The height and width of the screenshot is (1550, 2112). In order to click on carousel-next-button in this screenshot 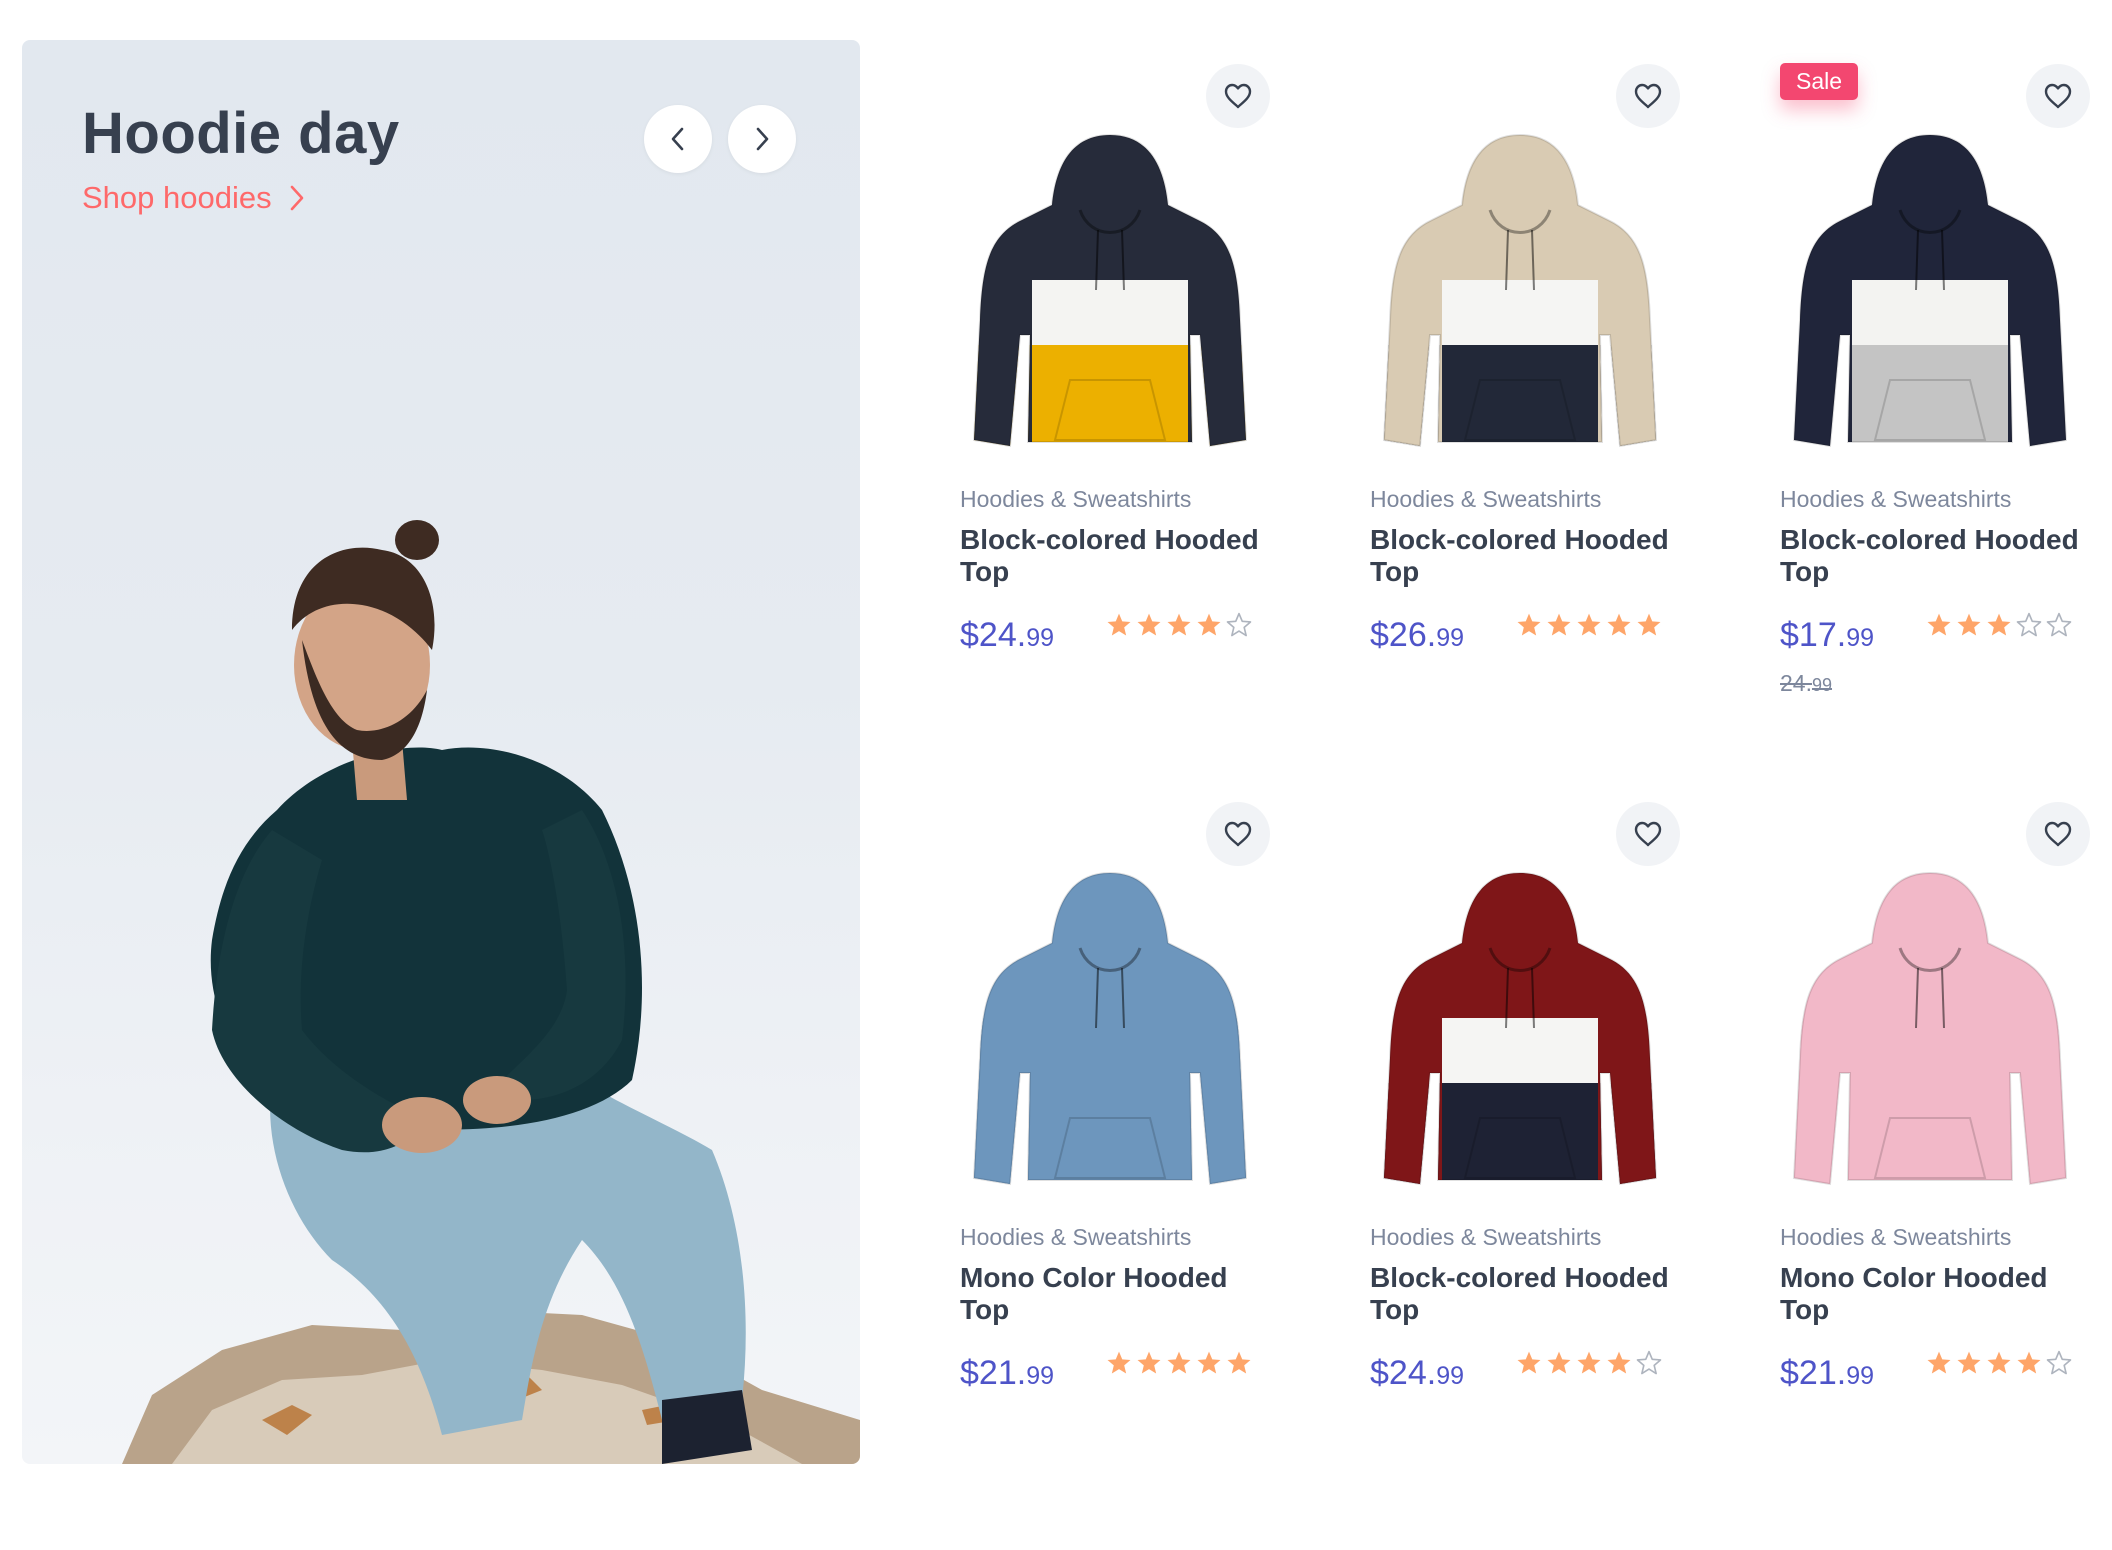, I will do `click(762, 139)`.